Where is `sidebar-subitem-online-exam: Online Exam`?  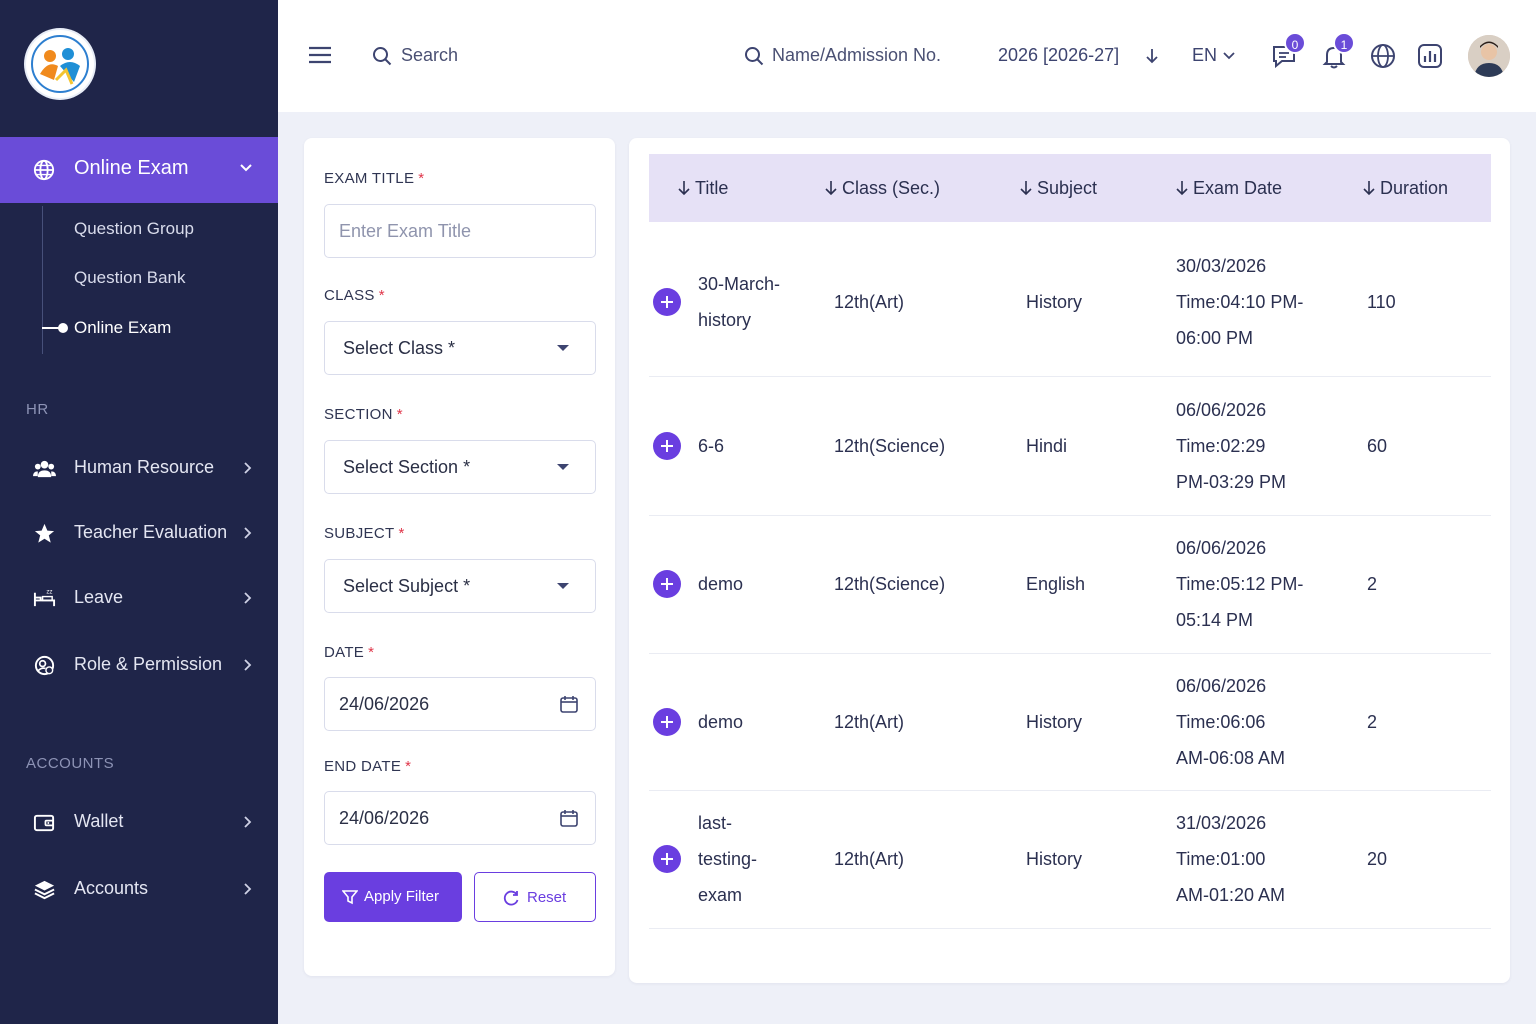 sidebar-subitem-online-exam: Online Exam is located at coordinates (122, 328).